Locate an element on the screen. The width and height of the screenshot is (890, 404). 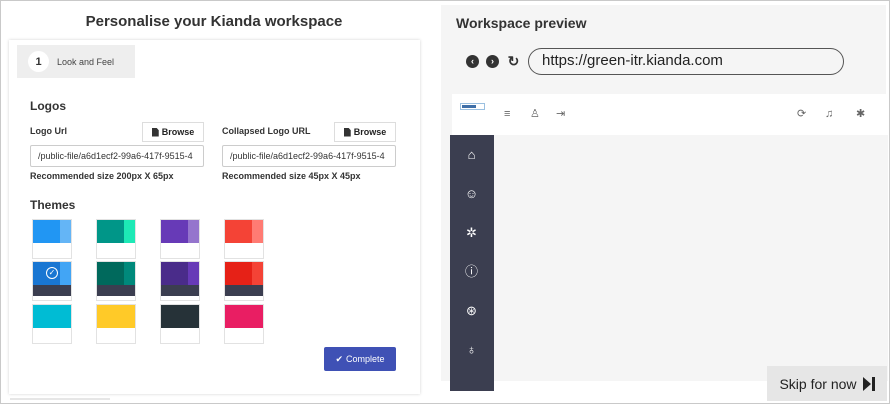
preview-sidebar: ⌂ ☺ ✲ ⓘ ⊛ ♁ is located at coordinates (472, 263).